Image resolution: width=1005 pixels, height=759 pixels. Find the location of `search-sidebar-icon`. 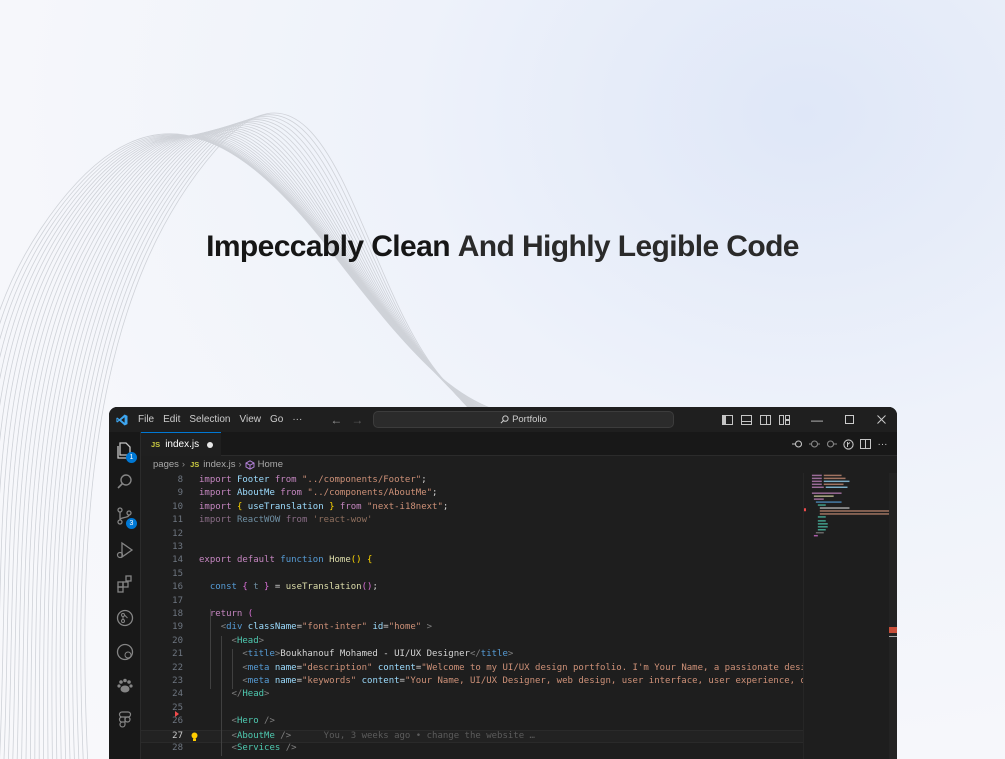

search-sidebar-icon is located at coordinates (125, 482).